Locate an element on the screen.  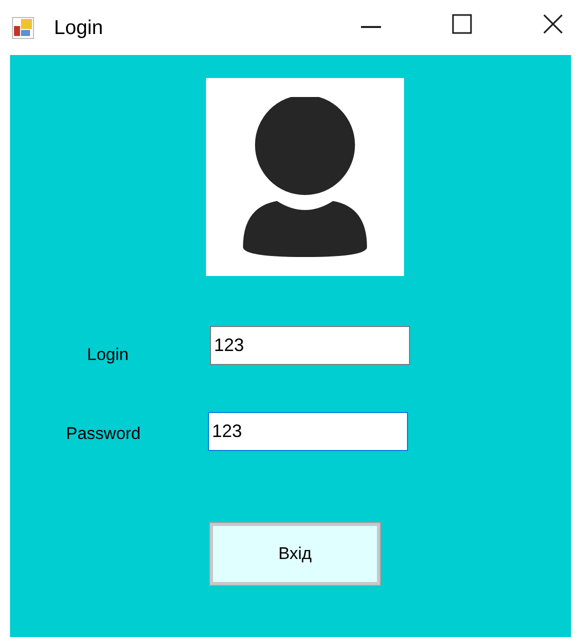
app-icon is located at coordinates (23, 27).